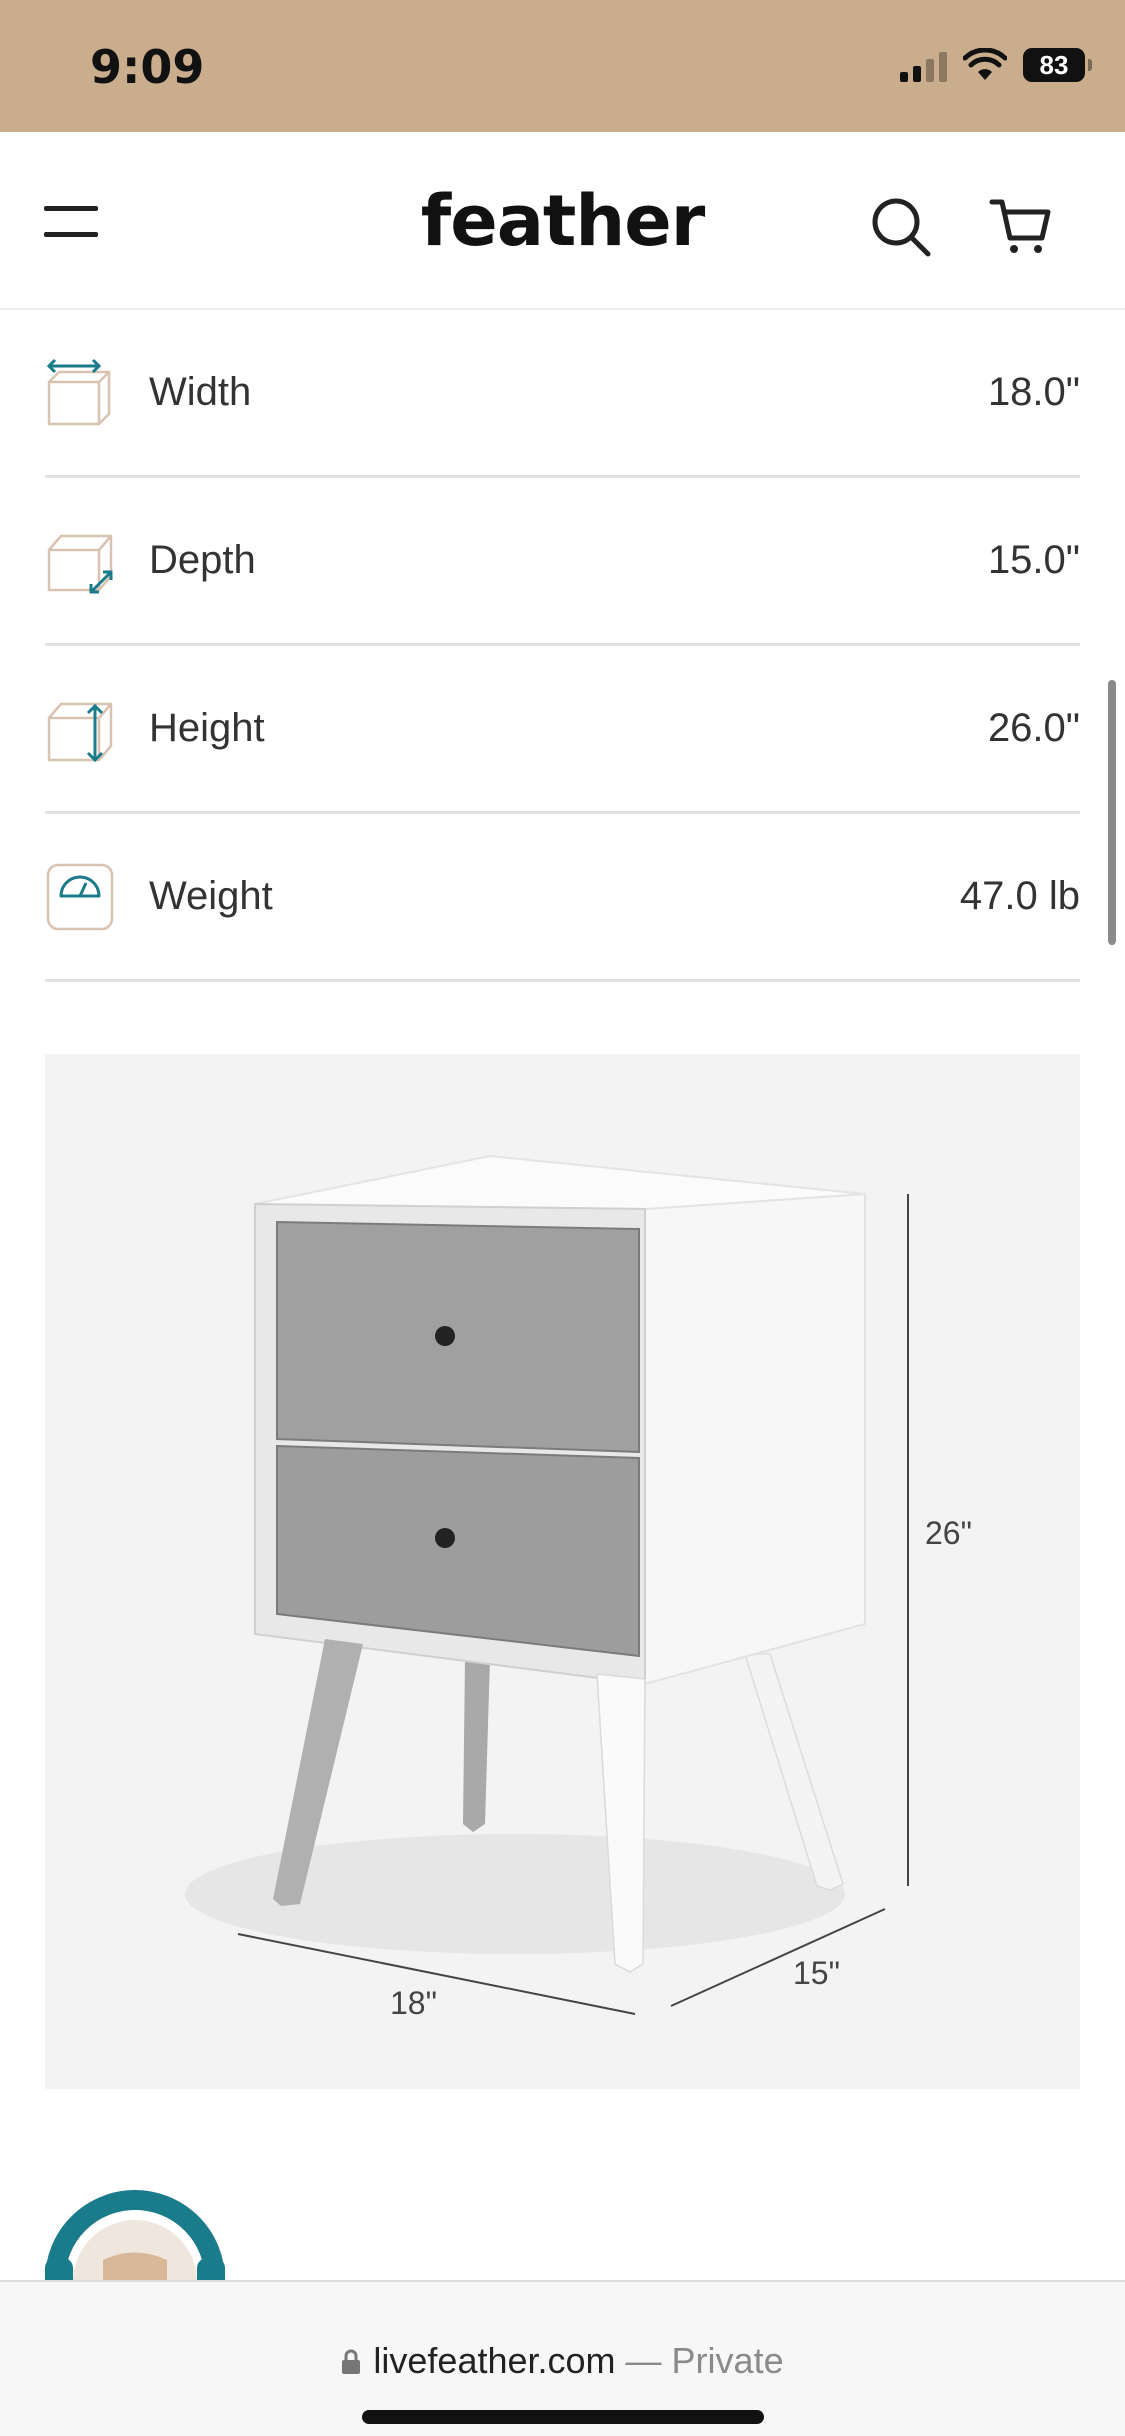 This screenshot has height=2436, width=1125. I want to click on status-time: 9:09, so click(147, 67).